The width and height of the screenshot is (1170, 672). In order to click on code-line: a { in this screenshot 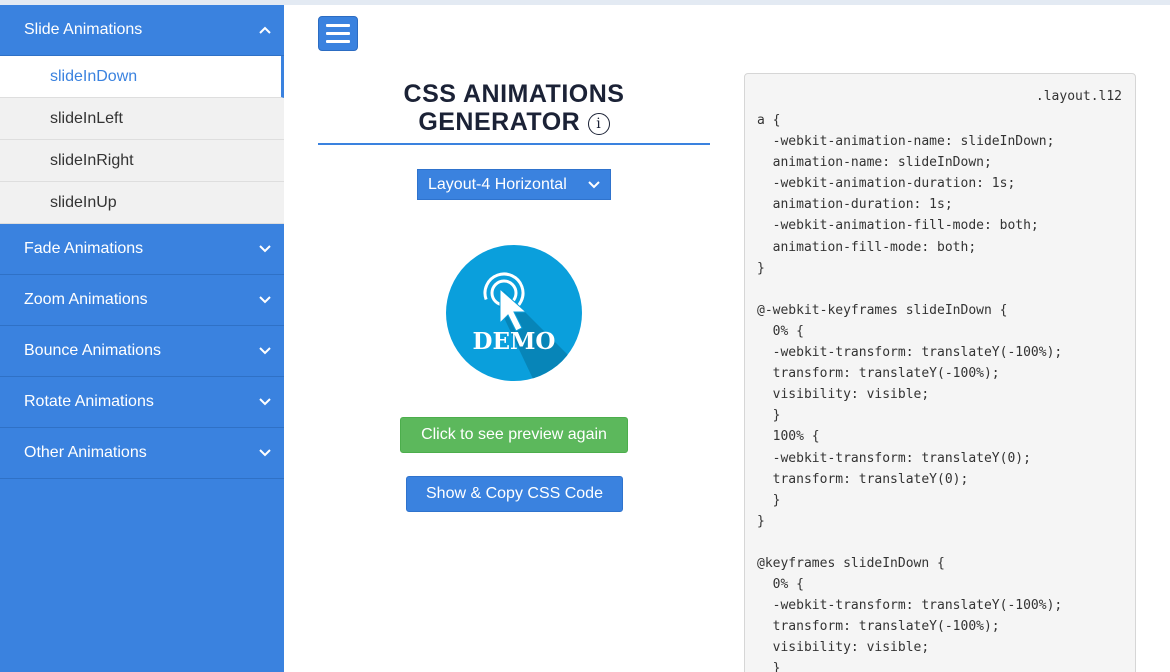, I will do `click(769, 120)`.